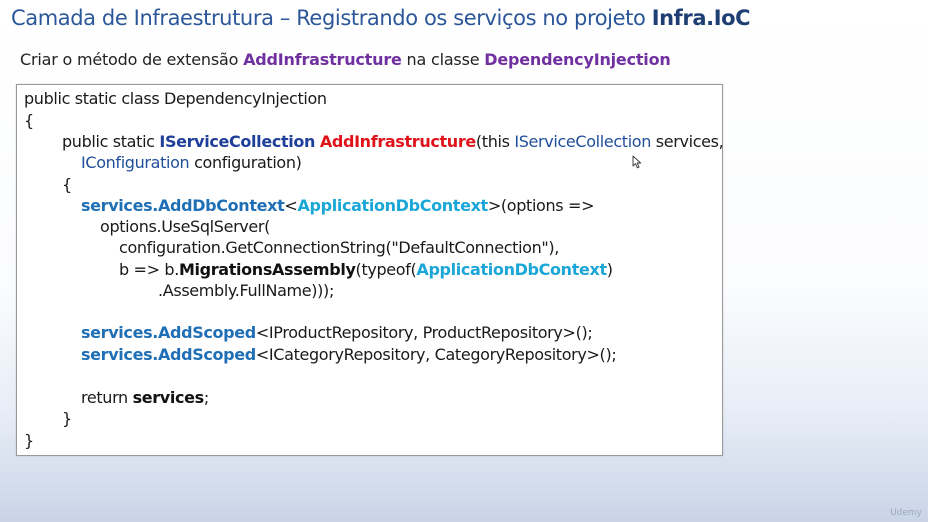 The height and width of the screenshot is (522, 928). What do you see at coordinates (132, 59) in the screenshot?
I see `subtitle-pre: Criar o método de extensão` at bounding box center [132, 59].